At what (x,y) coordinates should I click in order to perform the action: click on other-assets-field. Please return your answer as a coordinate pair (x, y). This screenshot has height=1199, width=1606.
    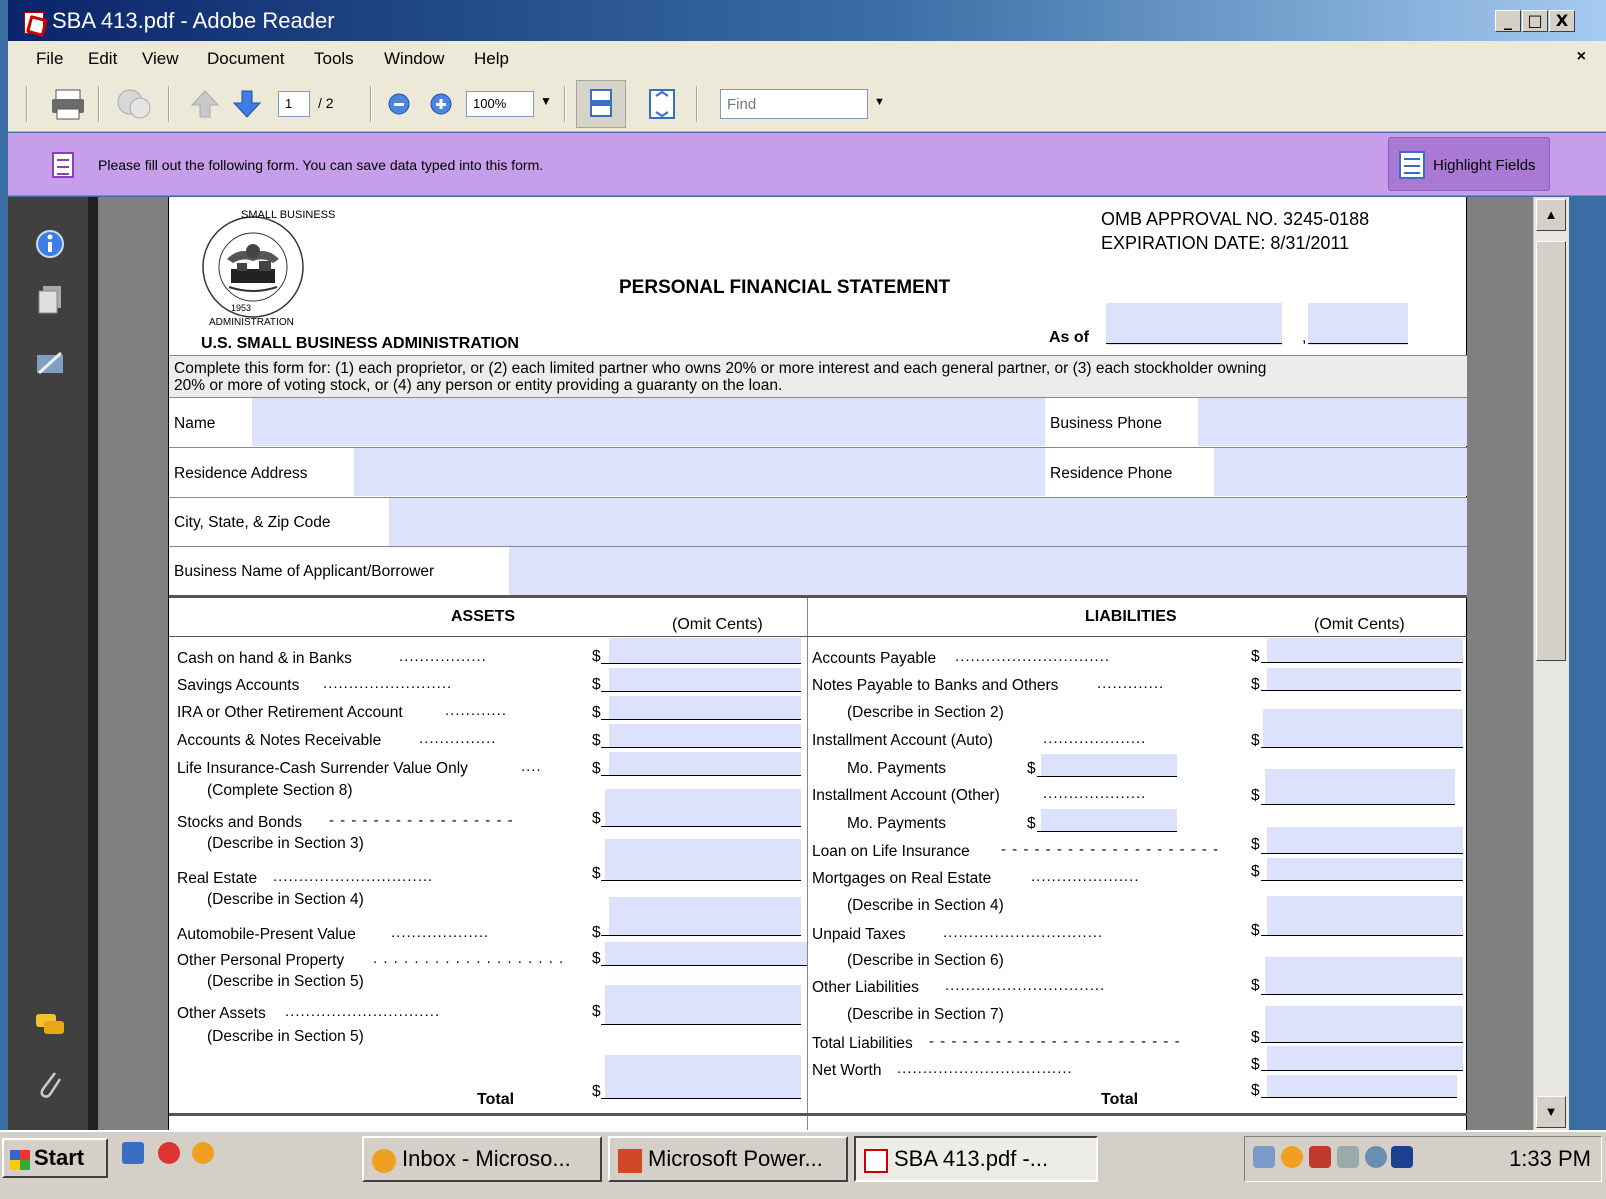
    Looking at the image, I should click on (703, 1005).